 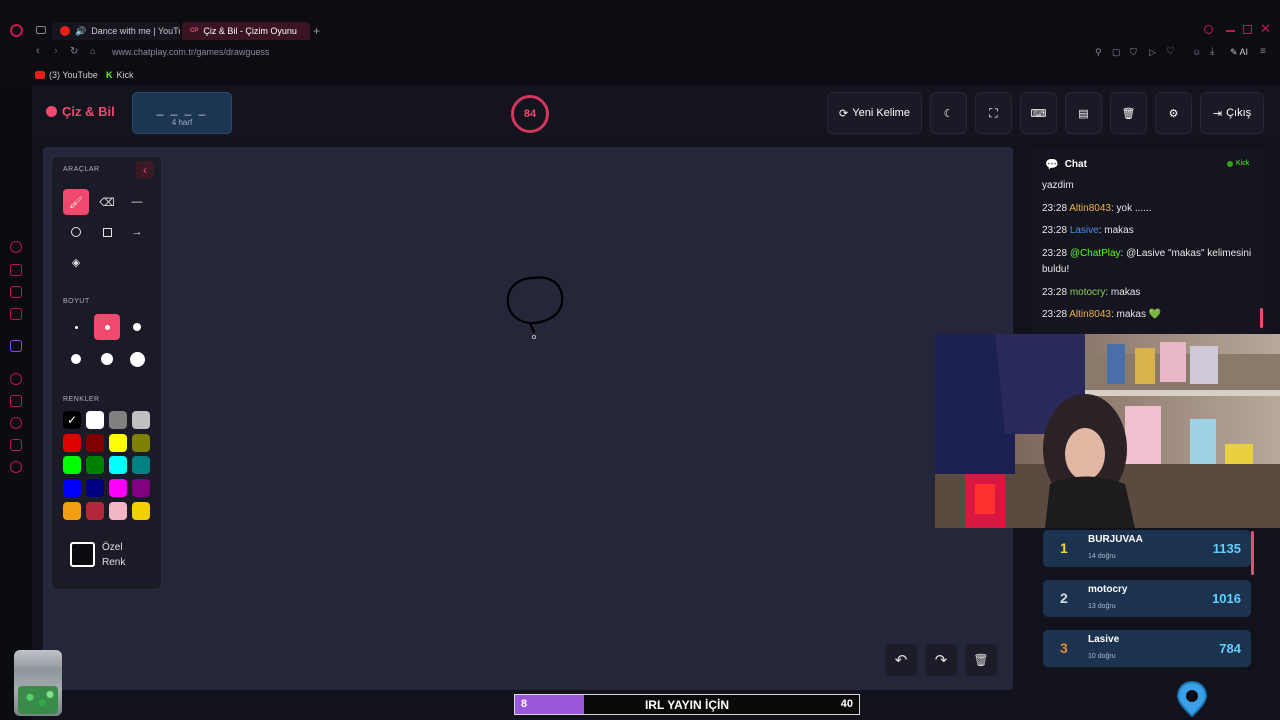 What do you see at coordinates (981, 660) in the screenshot?
I see `clear-canvas-button: 🗑` at bounding box center [981, 660].